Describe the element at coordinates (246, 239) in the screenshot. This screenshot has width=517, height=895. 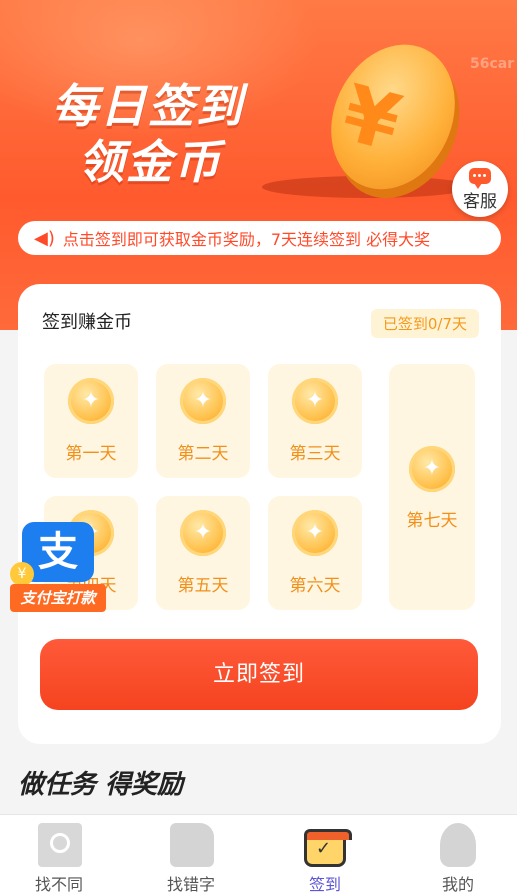
I see `notice-text: 点击签到即可获取金币奖励，7天连续签到 必得大奖` at that location.